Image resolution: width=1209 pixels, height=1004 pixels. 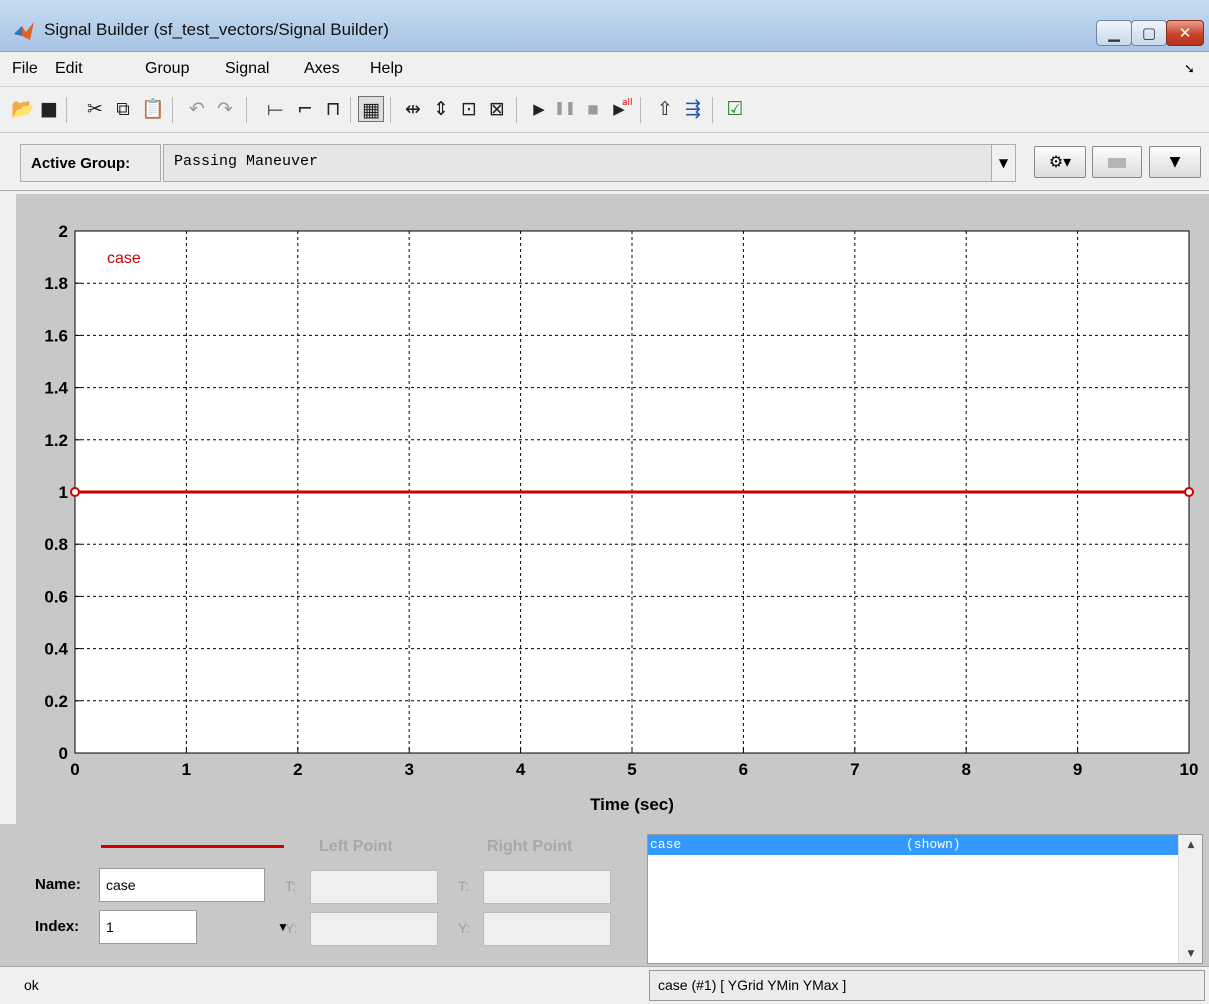 What do you see at coordinates (56, 544) in the screenshot?
I see `y-tick-label: 0.8` at bounding box center [56, 544].